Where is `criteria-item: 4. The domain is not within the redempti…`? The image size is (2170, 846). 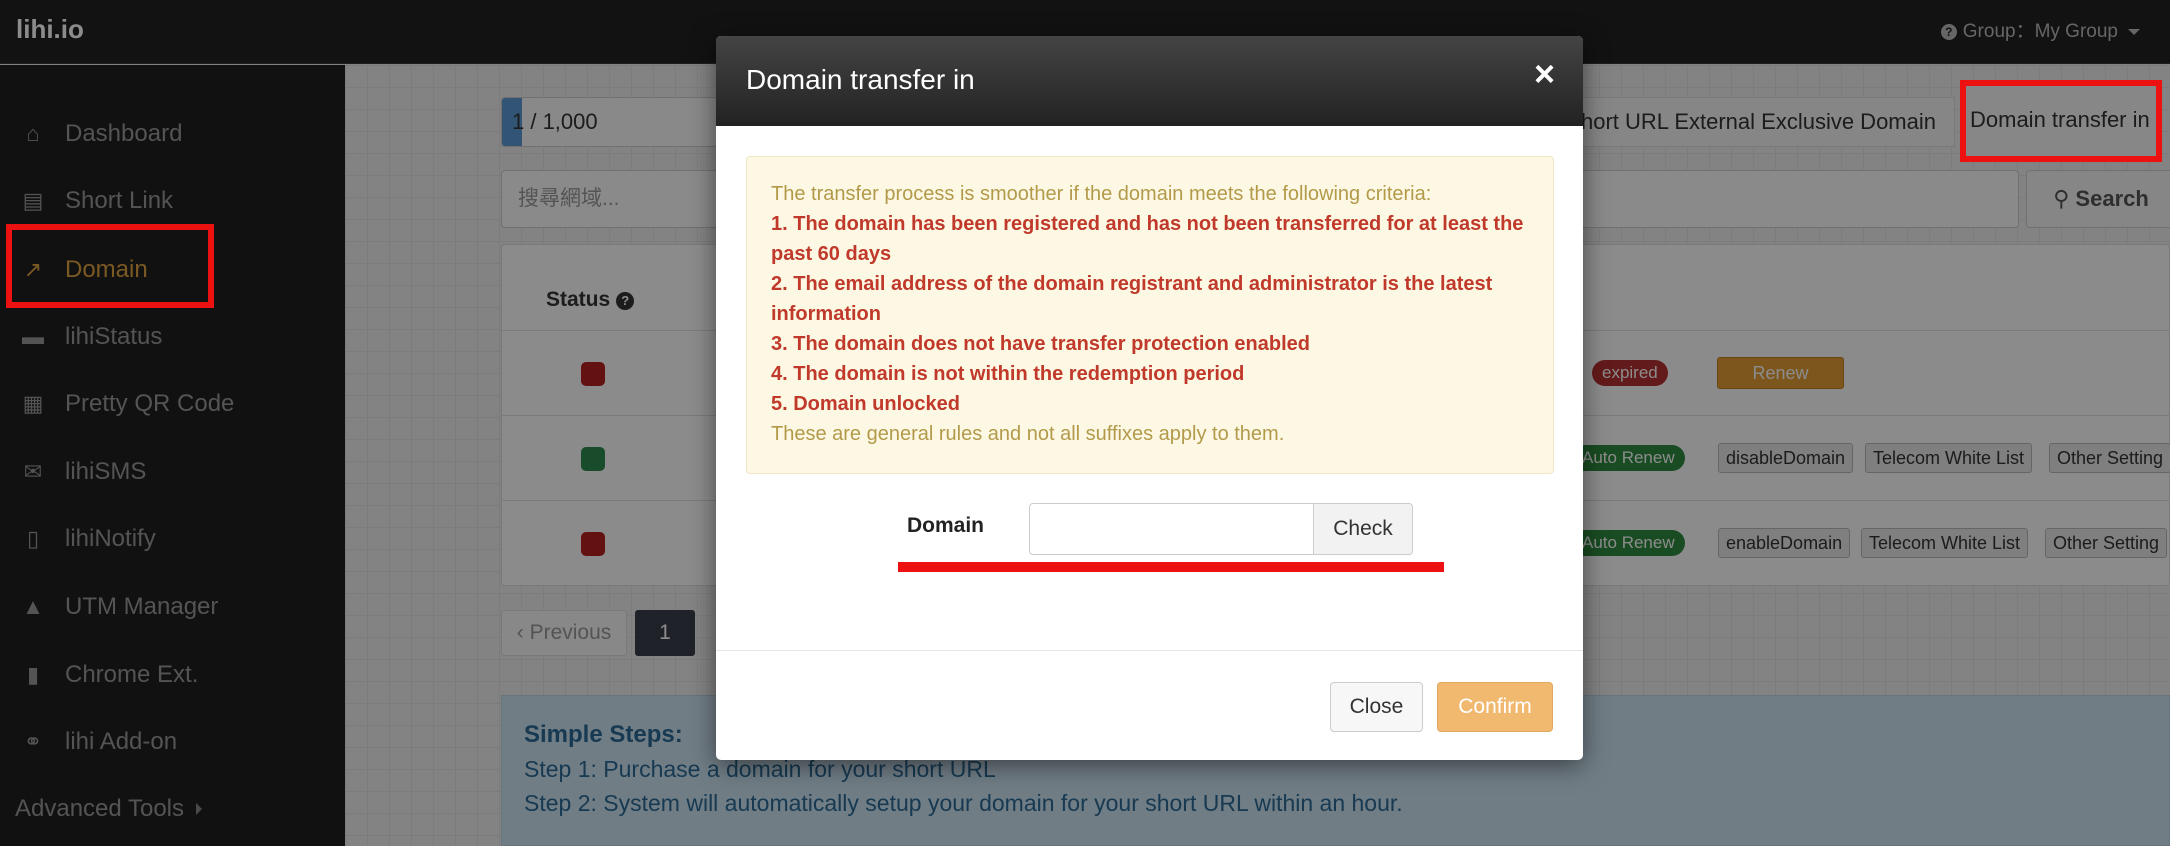
criteria-item: 4. The domain is not within the redempti… is located at coordinates (1008, 374).